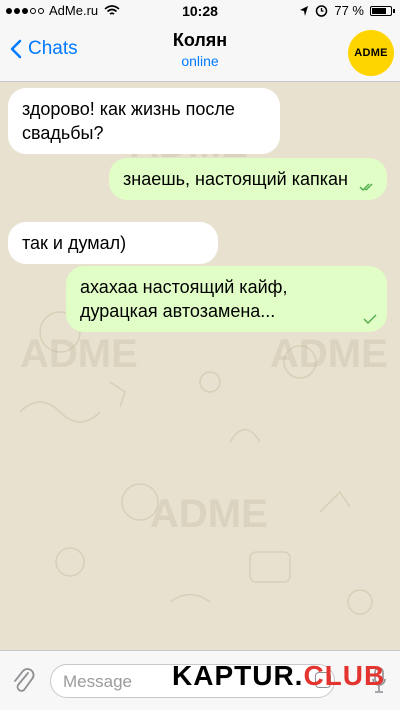  What do you see at coordinates (97, 681) in the screenshot?
I see `message-placeholder: Message` at bounding box center [97, 681].